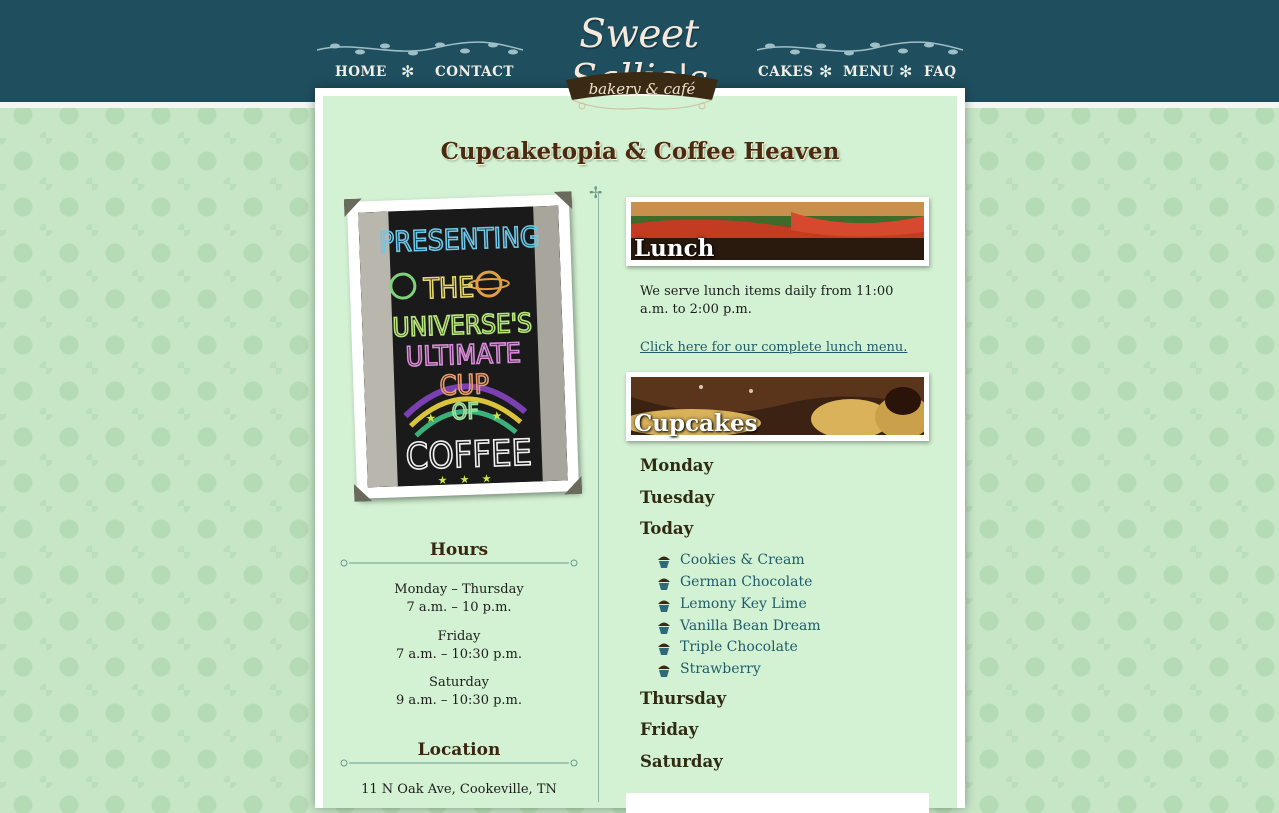 The width and height of the screenshot is (1279, 813). I want to click on lunch-banner: Lunch, so click(777, 231).